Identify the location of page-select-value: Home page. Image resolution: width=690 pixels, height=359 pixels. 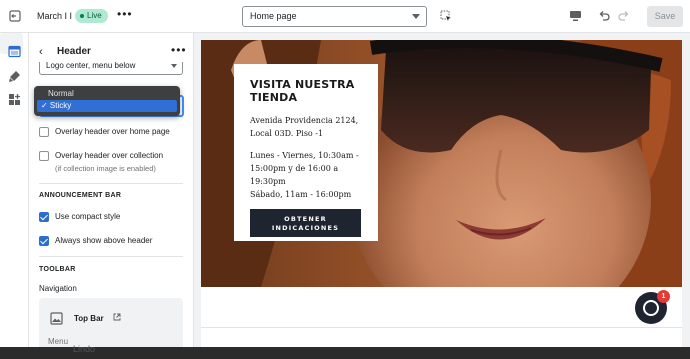
(273, 16).